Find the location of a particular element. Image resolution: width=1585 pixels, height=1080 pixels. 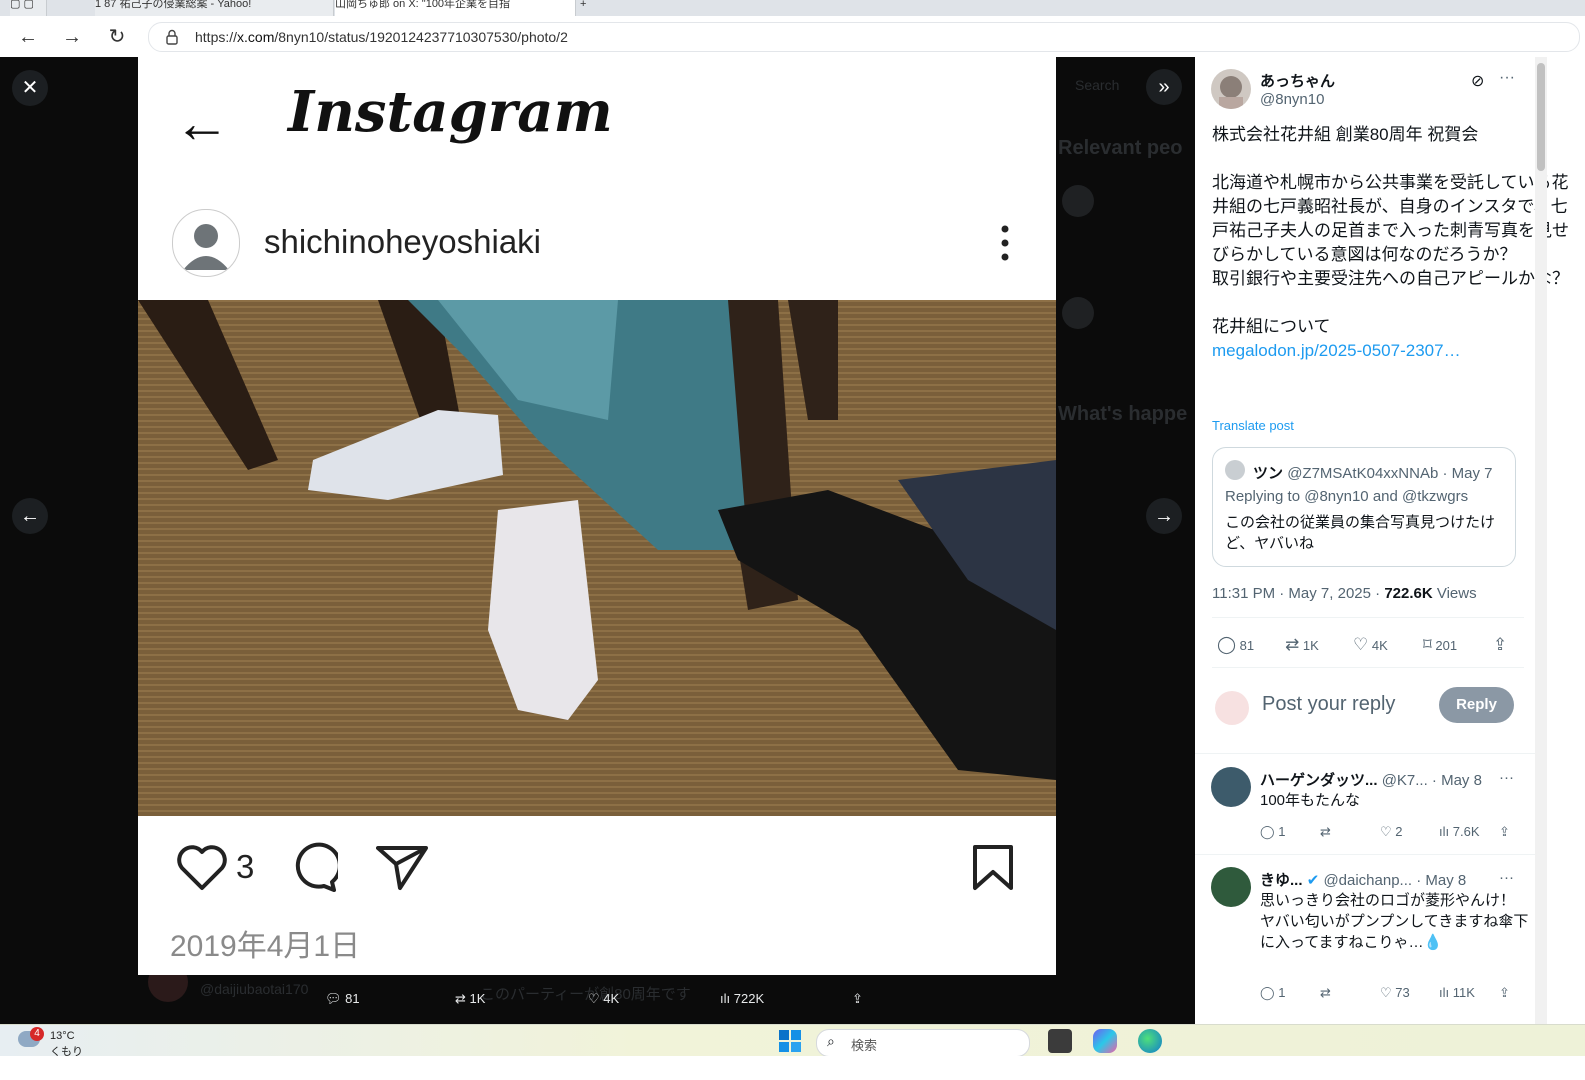

scrollbar-thumb is located at coordinates (1541, 117).